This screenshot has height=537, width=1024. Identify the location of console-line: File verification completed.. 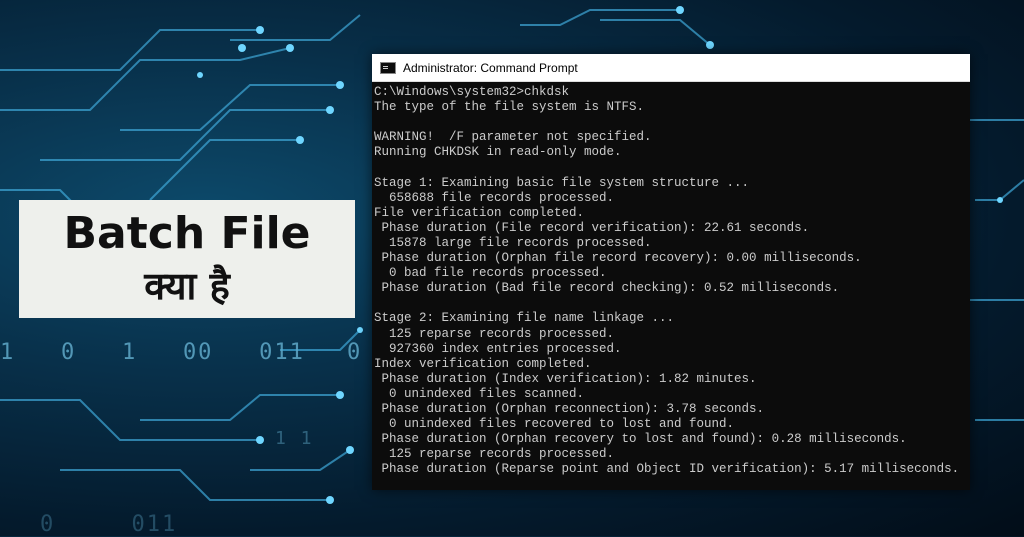
(479, 212).